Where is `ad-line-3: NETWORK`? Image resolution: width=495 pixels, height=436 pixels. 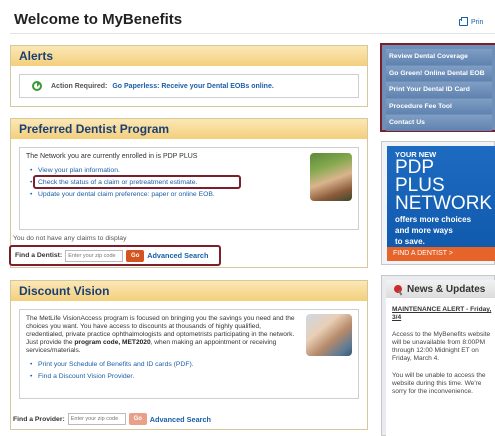 ad-line-3: NETWORK is located at coordinates (444, 203).